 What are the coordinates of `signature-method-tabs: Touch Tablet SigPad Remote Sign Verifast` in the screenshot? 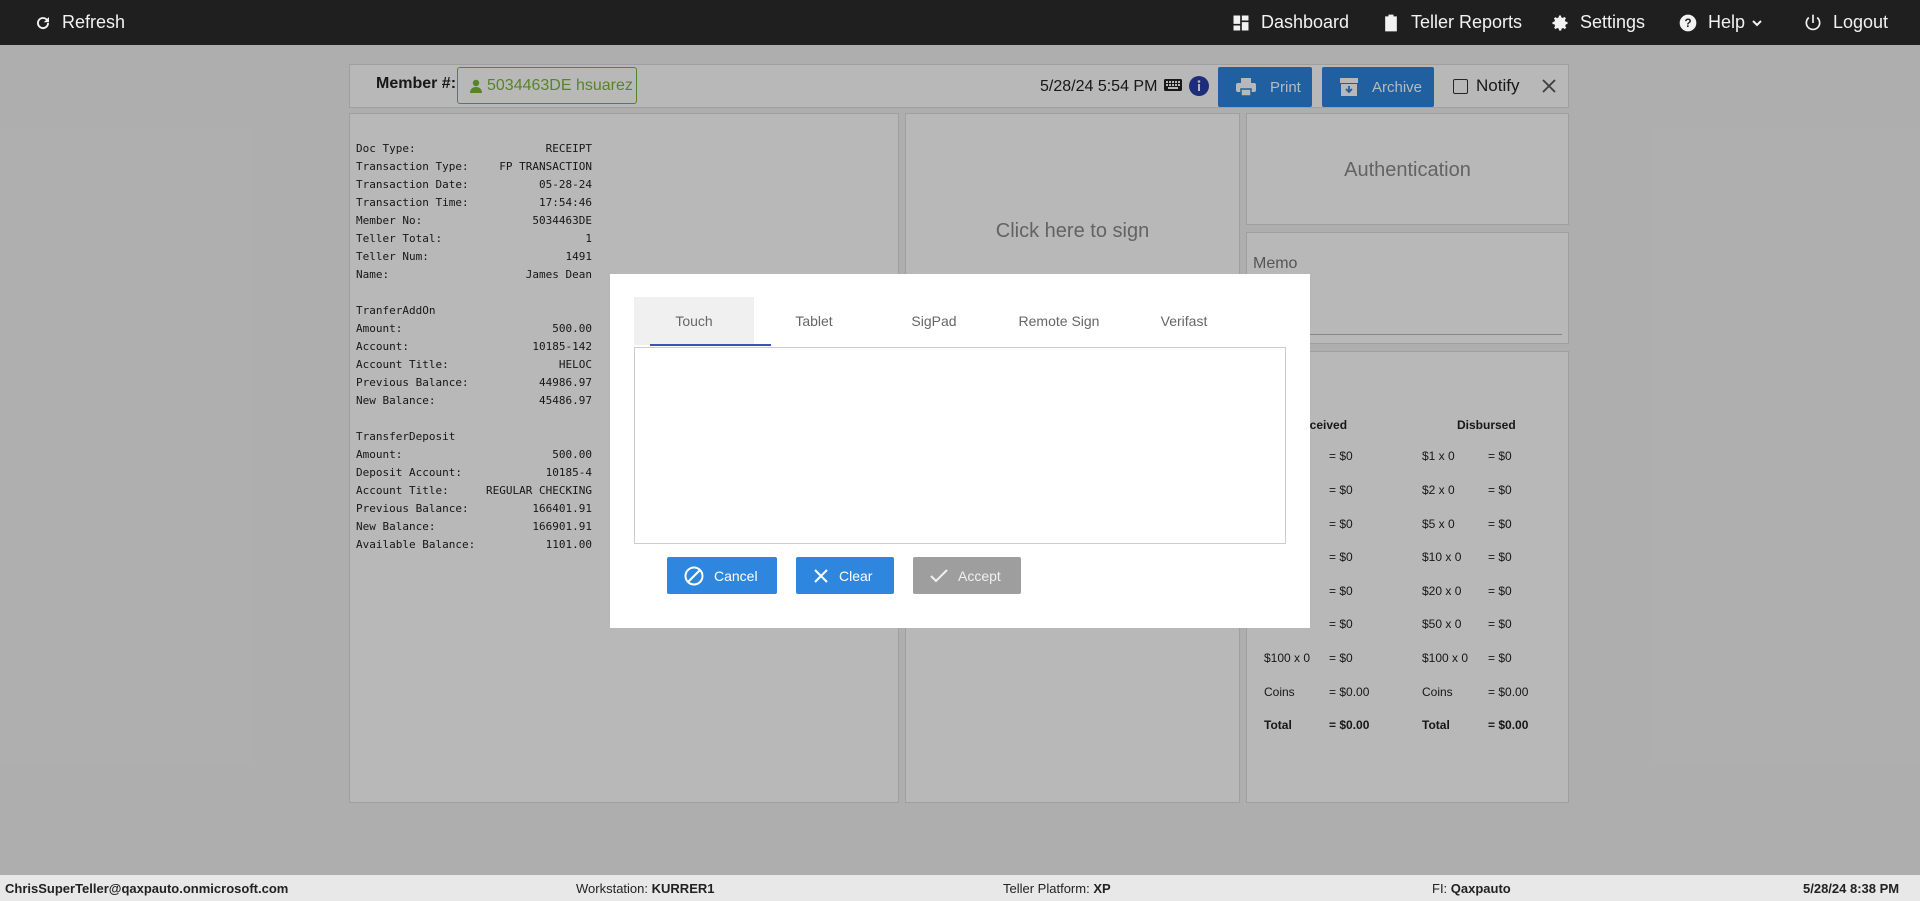 It's located at (954, 322).